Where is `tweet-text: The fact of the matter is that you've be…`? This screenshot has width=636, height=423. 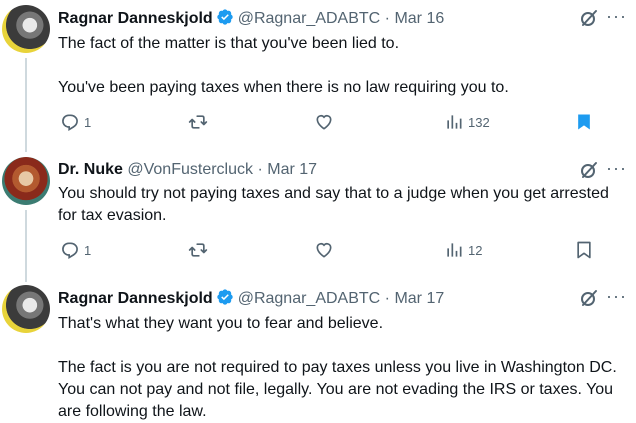 tweet-text: The fact of the matter is that you've be… is located at coordinates (343, 66).